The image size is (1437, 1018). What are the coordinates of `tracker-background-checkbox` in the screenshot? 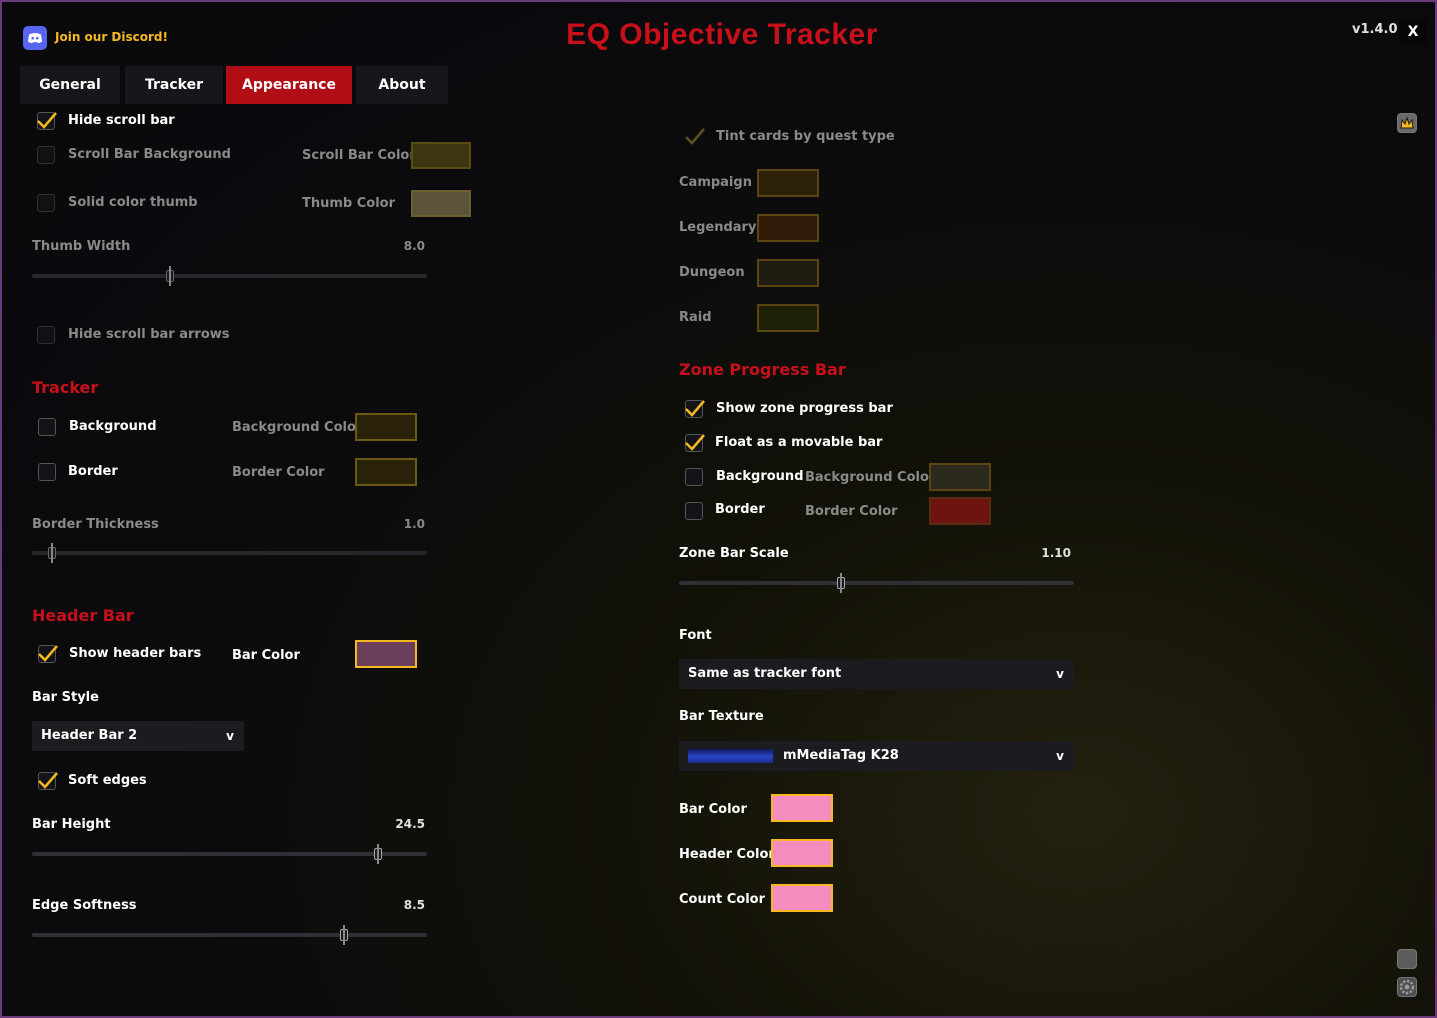 It's located at (47, 427).